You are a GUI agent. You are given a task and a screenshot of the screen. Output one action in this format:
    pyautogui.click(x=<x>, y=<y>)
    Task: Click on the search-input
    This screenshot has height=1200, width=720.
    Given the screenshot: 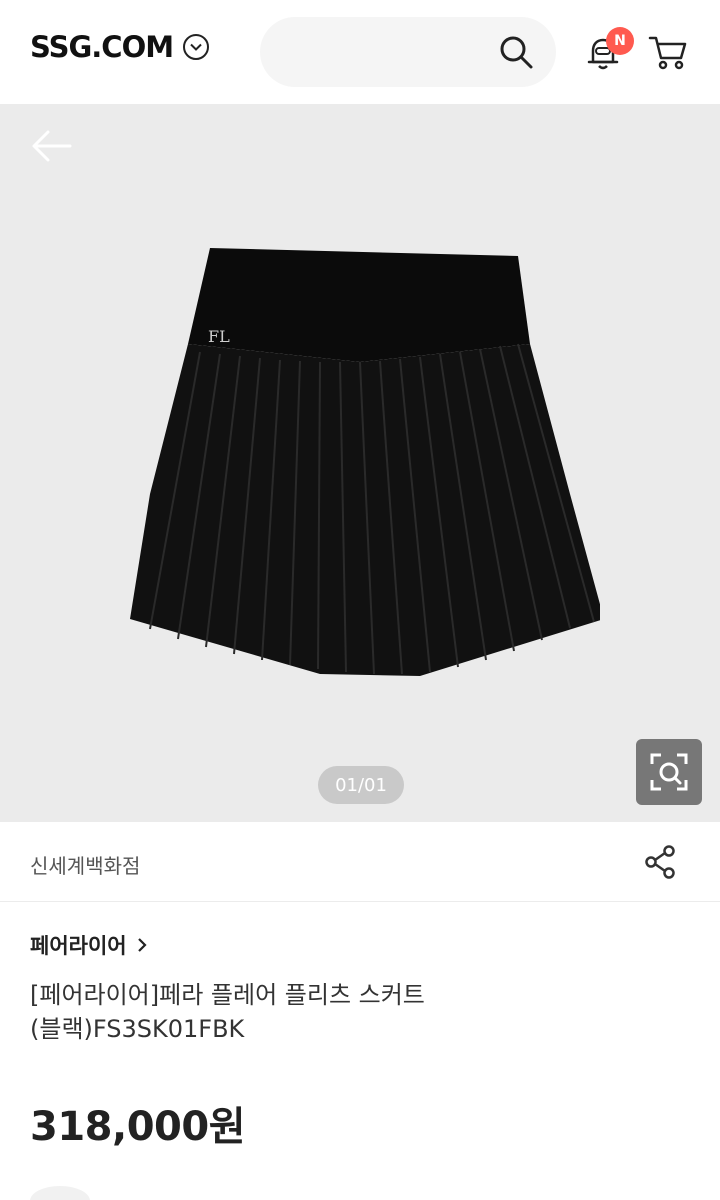 What is the action you would take?
    pyautogui.click(x=408, y=52)
    